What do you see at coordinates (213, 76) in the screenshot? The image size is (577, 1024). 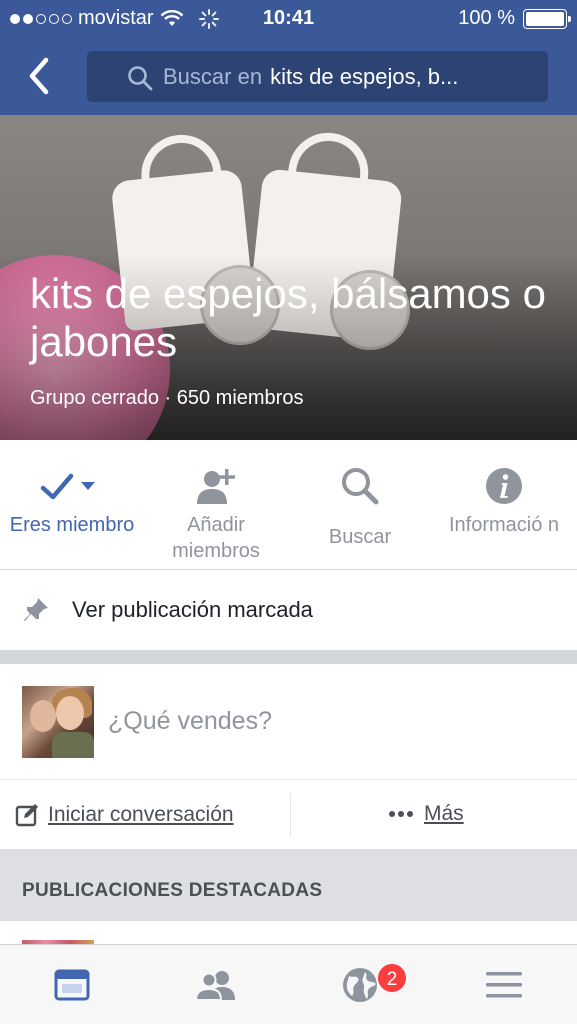 I see `search-placeholder: Buscar en` at bounding box center [213, 76].